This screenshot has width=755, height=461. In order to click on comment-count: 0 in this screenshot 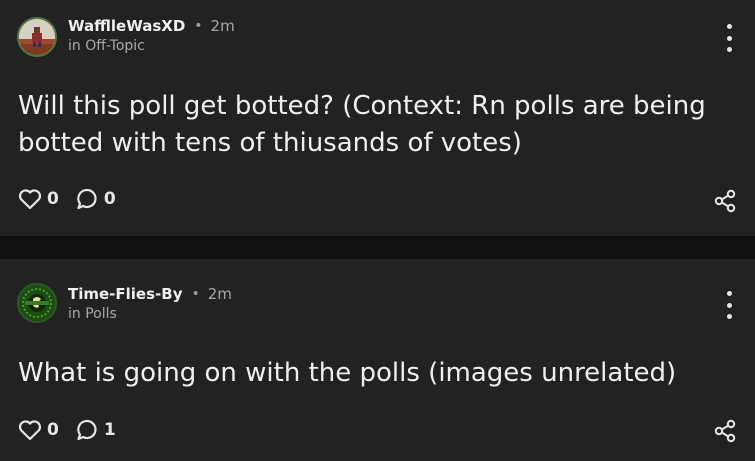, I will do `click(109, 199)`.